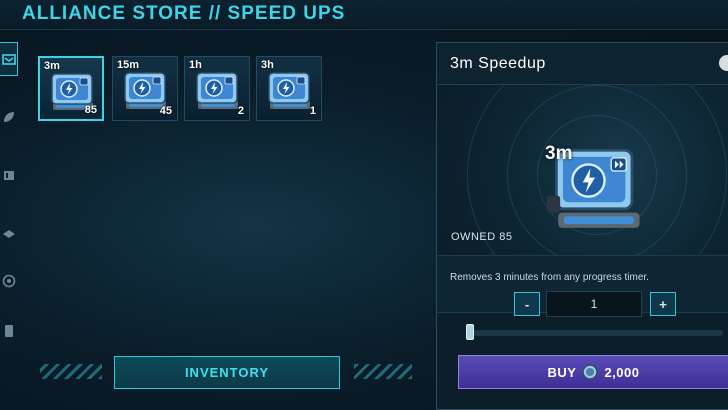  What do you see at coordinates (165, 111) in the screenshot?
I see `item-quantity: 45` at bounding box center [165, 111].